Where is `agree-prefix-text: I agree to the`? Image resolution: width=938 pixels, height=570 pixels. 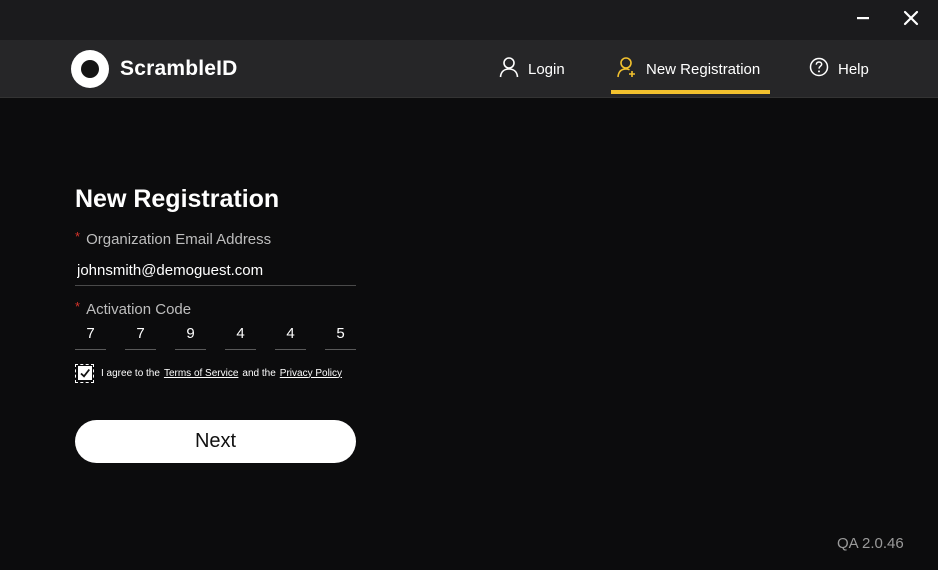
agree-prefix-text: I agree to the is located at coordinates (130, 373).